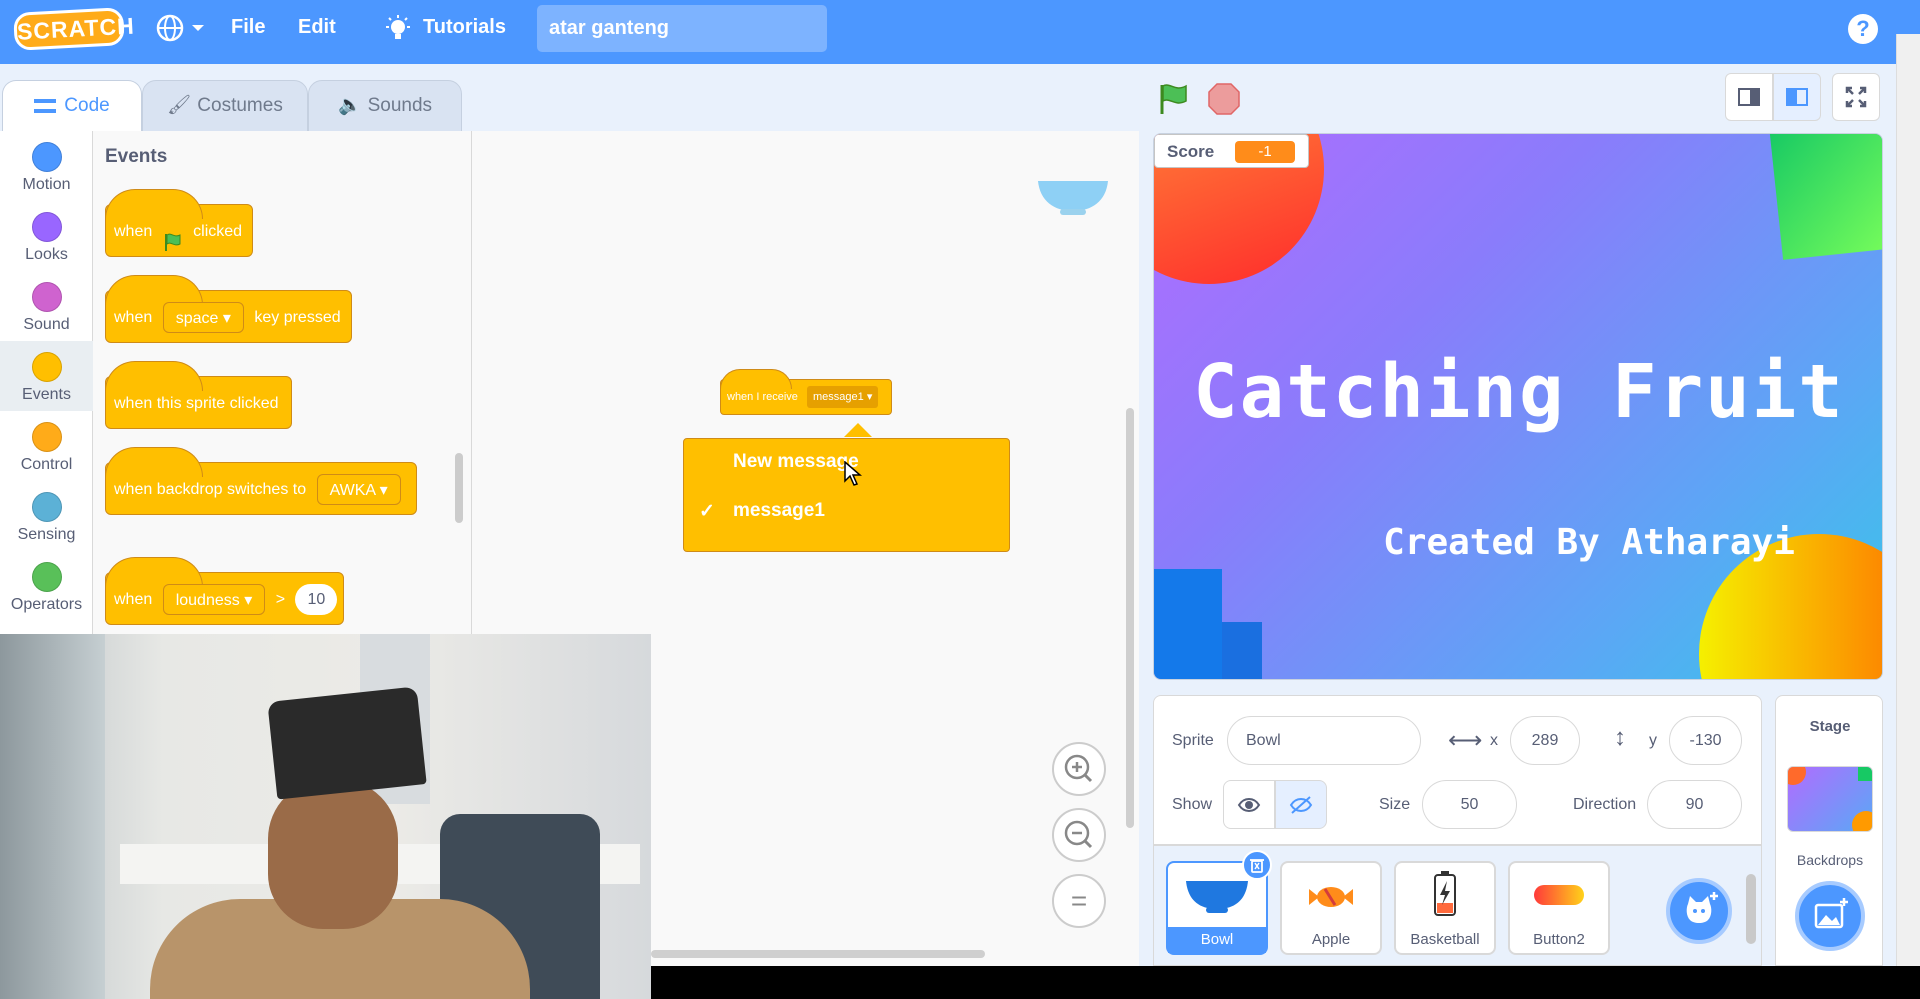 The width and height of the screenshot is (1920, 999). Describe the element at coordinates (47, 507) in the screenshot. I see `sensing-dot-icon` at that location.